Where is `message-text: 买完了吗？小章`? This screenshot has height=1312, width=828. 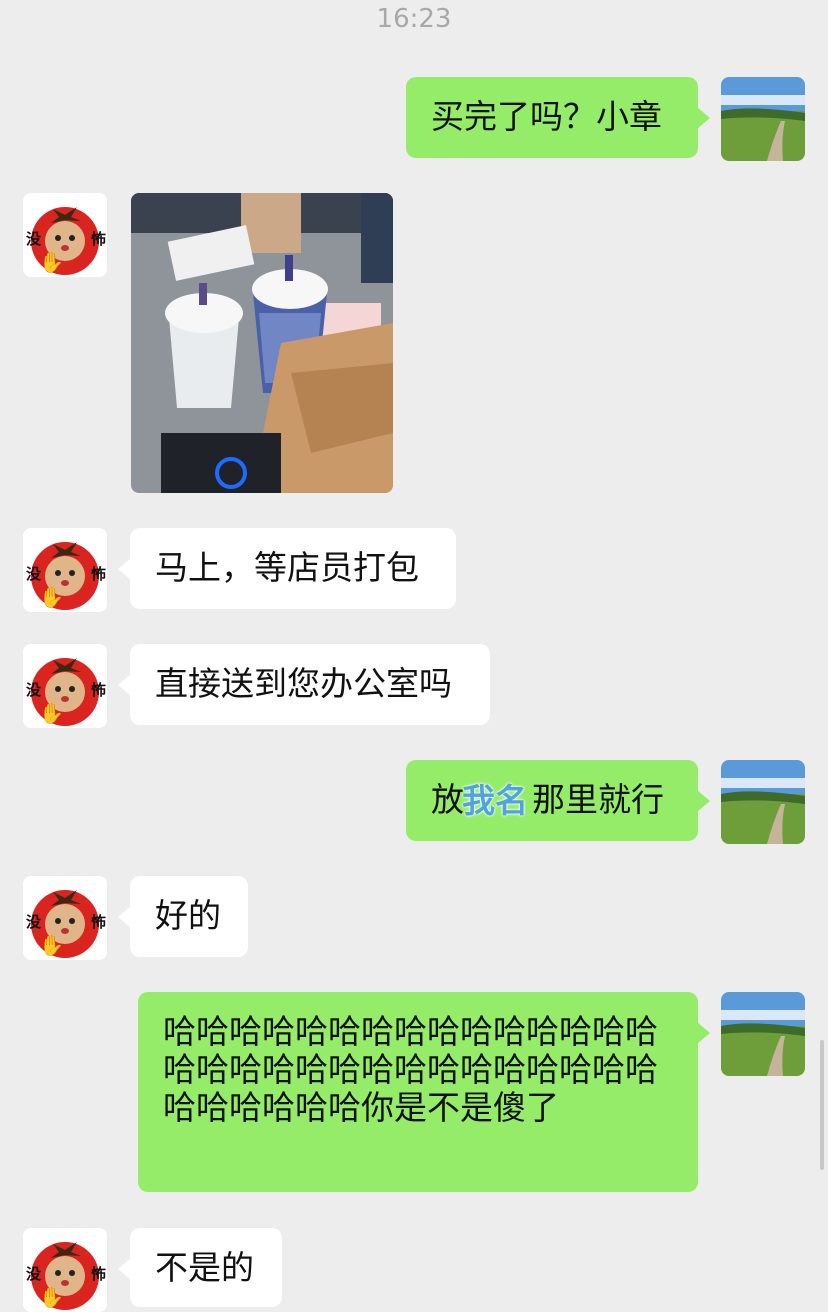 message-text: 买完了吗？小章 is located at coordinates (546, 116).